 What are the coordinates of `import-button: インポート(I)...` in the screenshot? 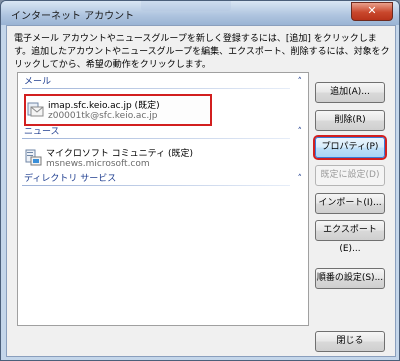 It's located at (350, 203).